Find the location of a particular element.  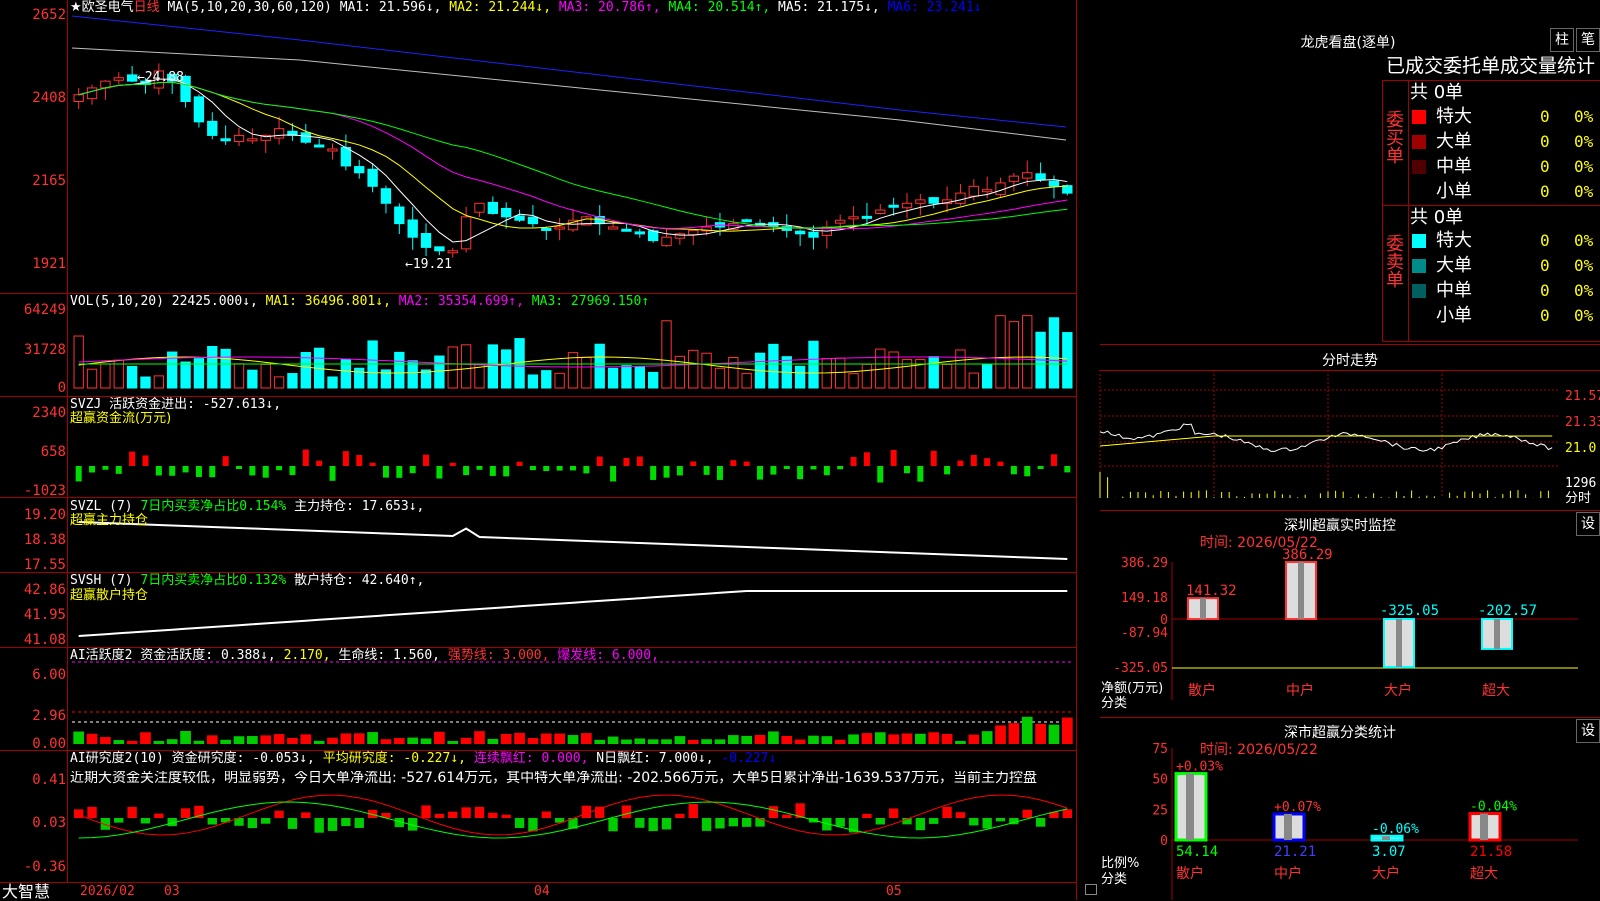

svzl-axis-label: 17.55 is located at coordinates (44, 565).